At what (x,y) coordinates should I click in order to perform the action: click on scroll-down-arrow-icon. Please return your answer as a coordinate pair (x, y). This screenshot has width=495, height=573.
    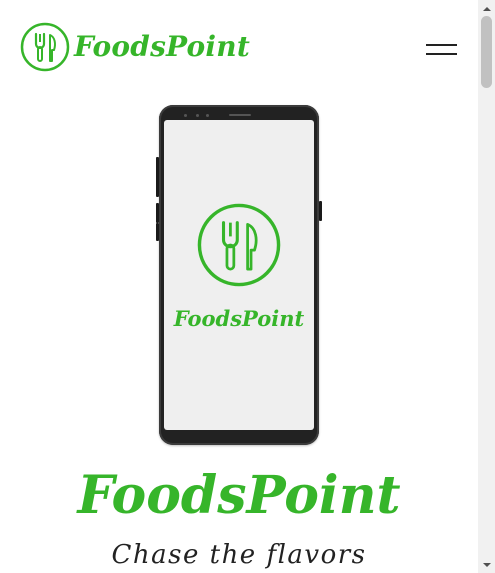
    Looking at the image, I should click on (486, 564).